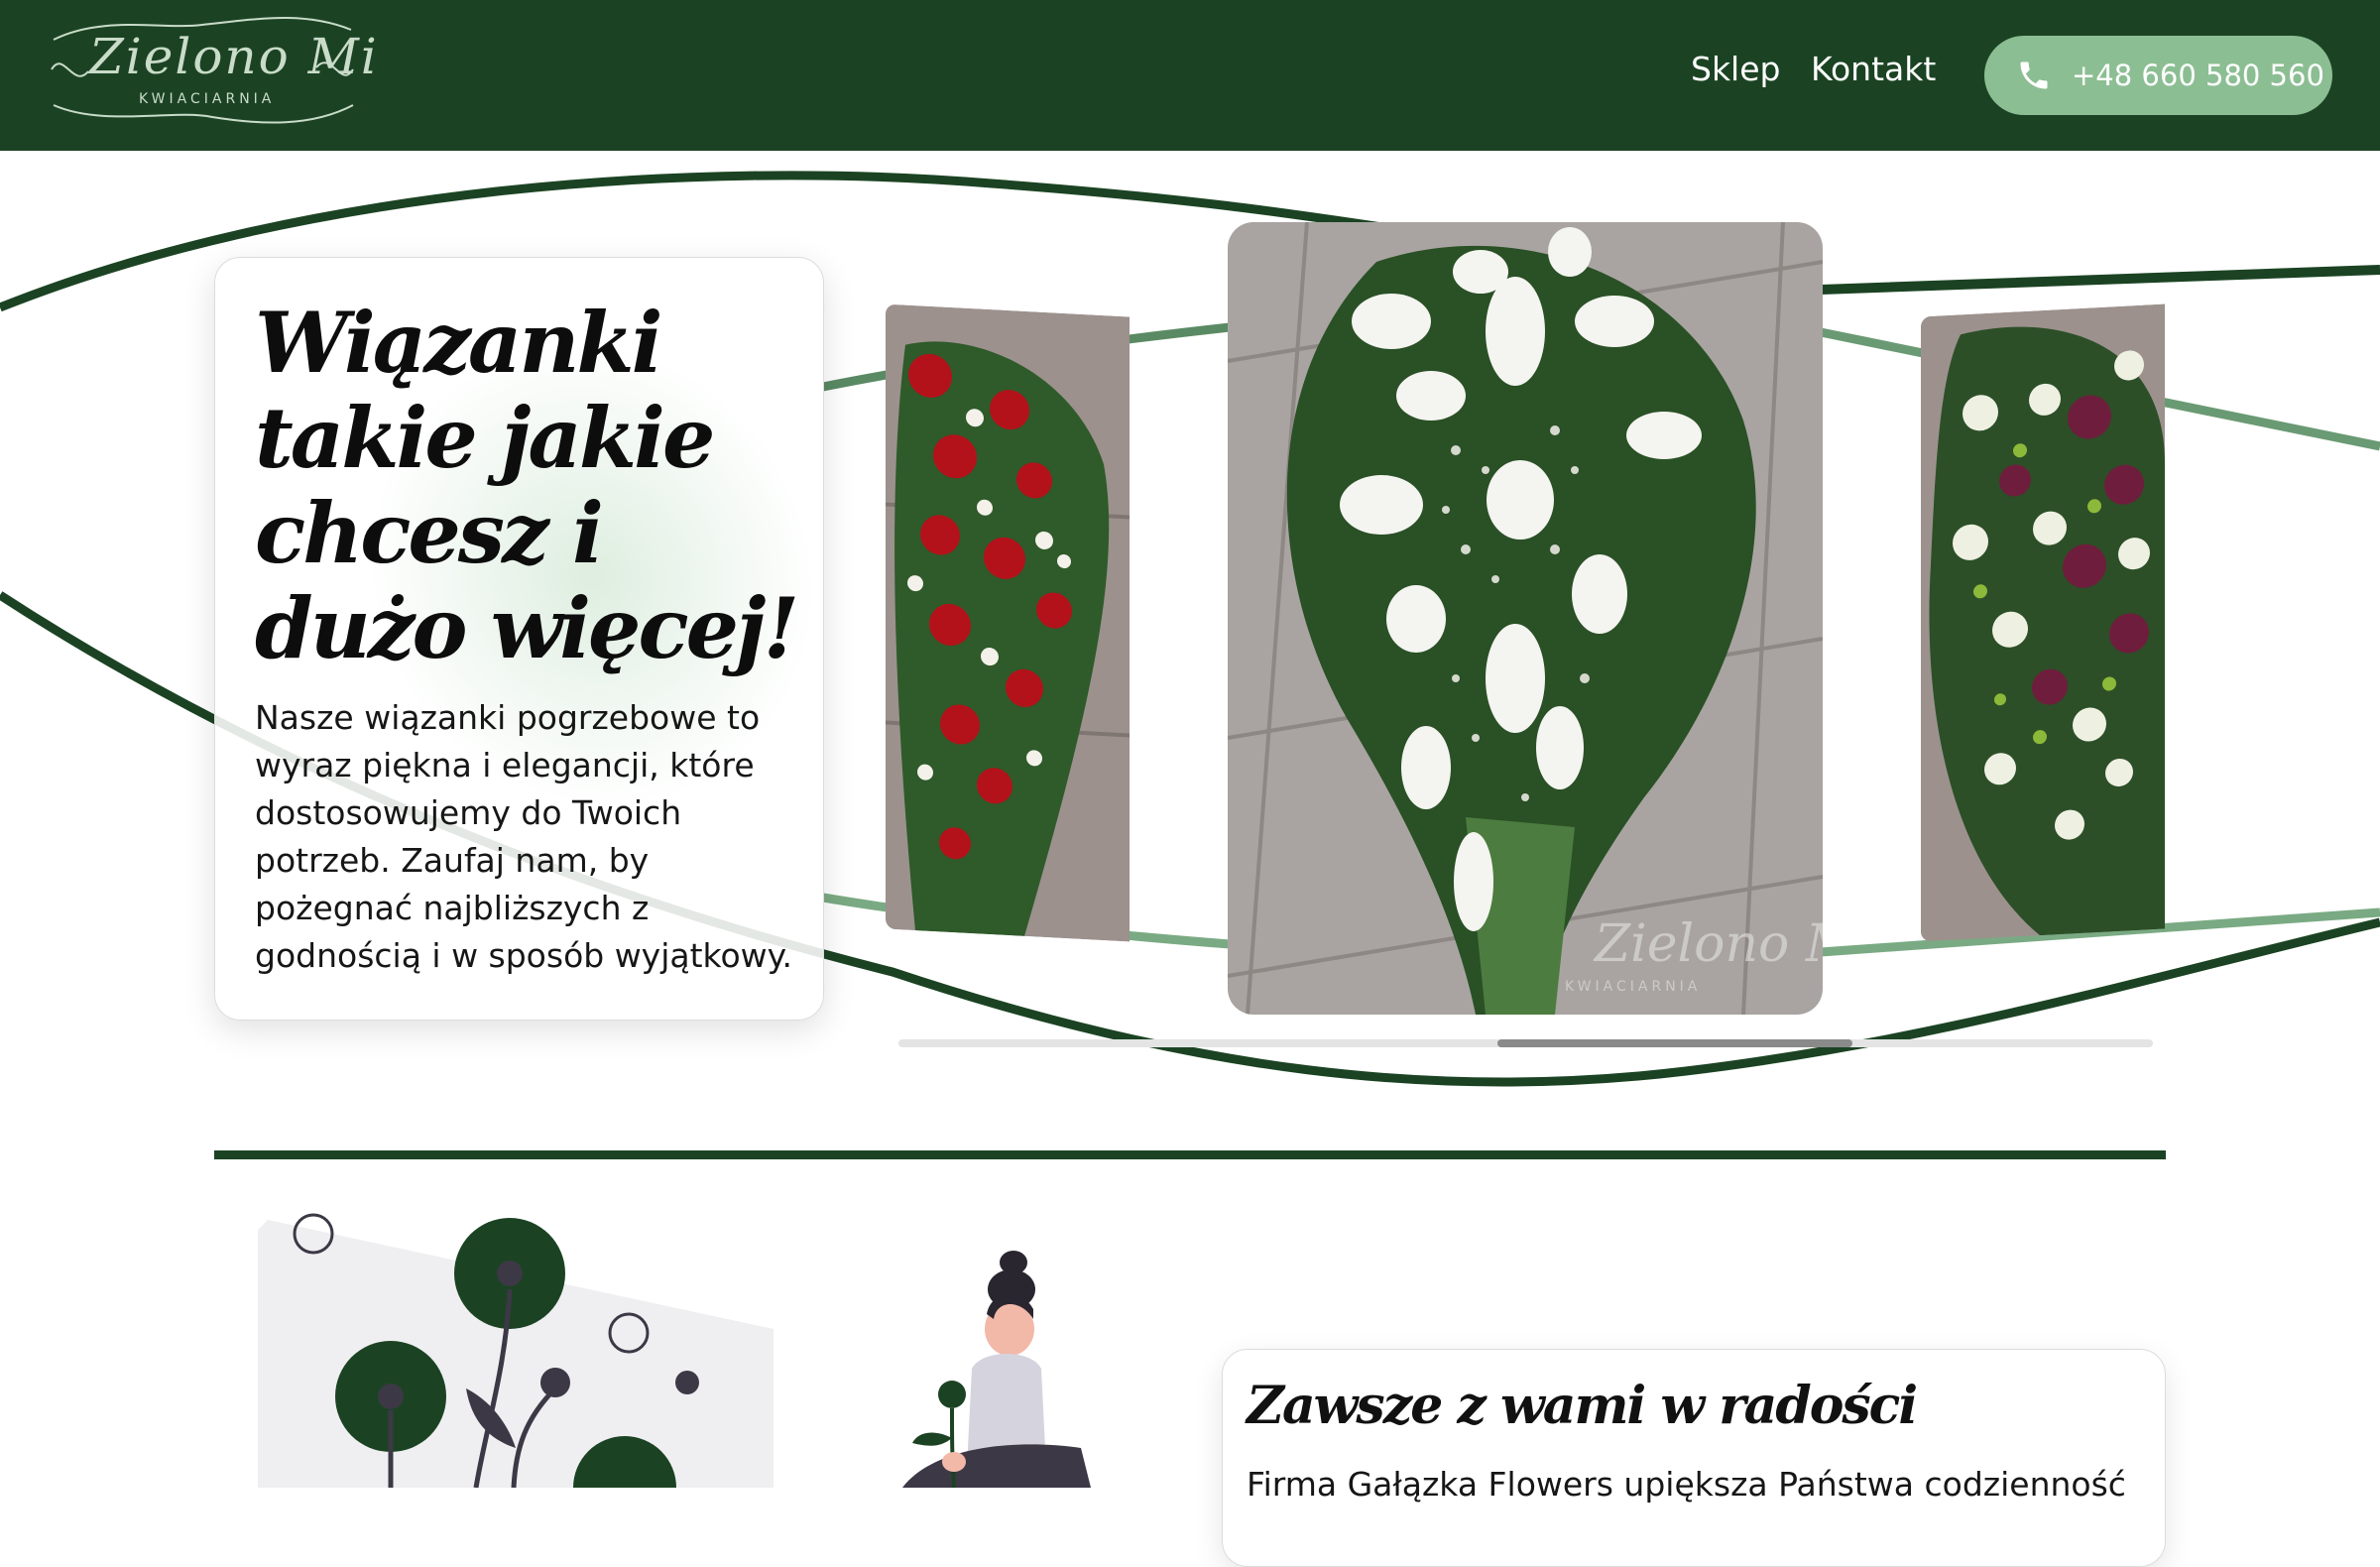  What do you see at coordinates (1582, 1406) in the screenshot?
I see `about-title: Zawsze z wami w radości` at bounding box center [1582, 1406].